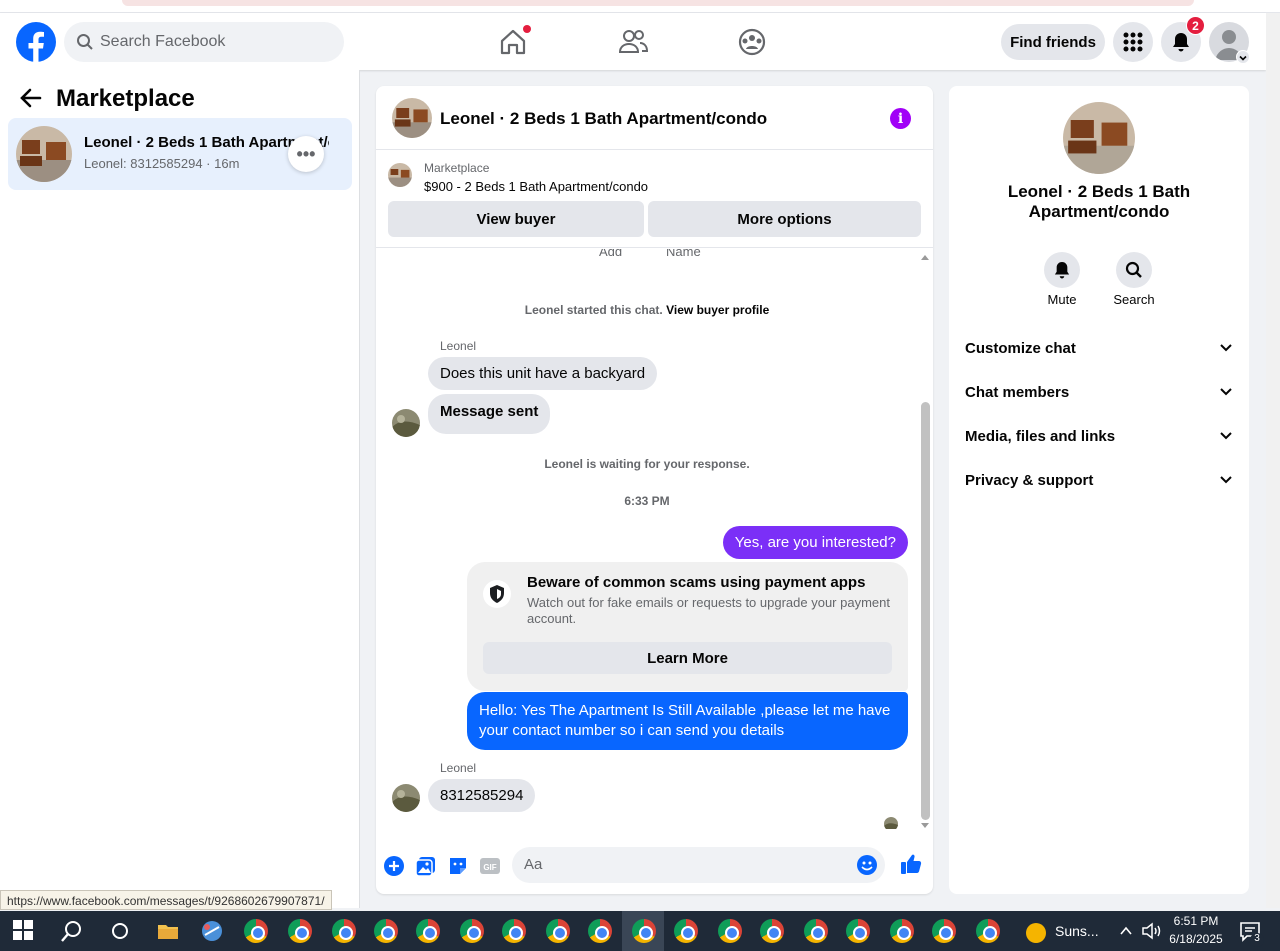 This screenshot has width=1280, height=951. Describe the element at coordinates (543, 373) in the screenshot. I see `incoming-message: Does this unit have a backyard` at that location.